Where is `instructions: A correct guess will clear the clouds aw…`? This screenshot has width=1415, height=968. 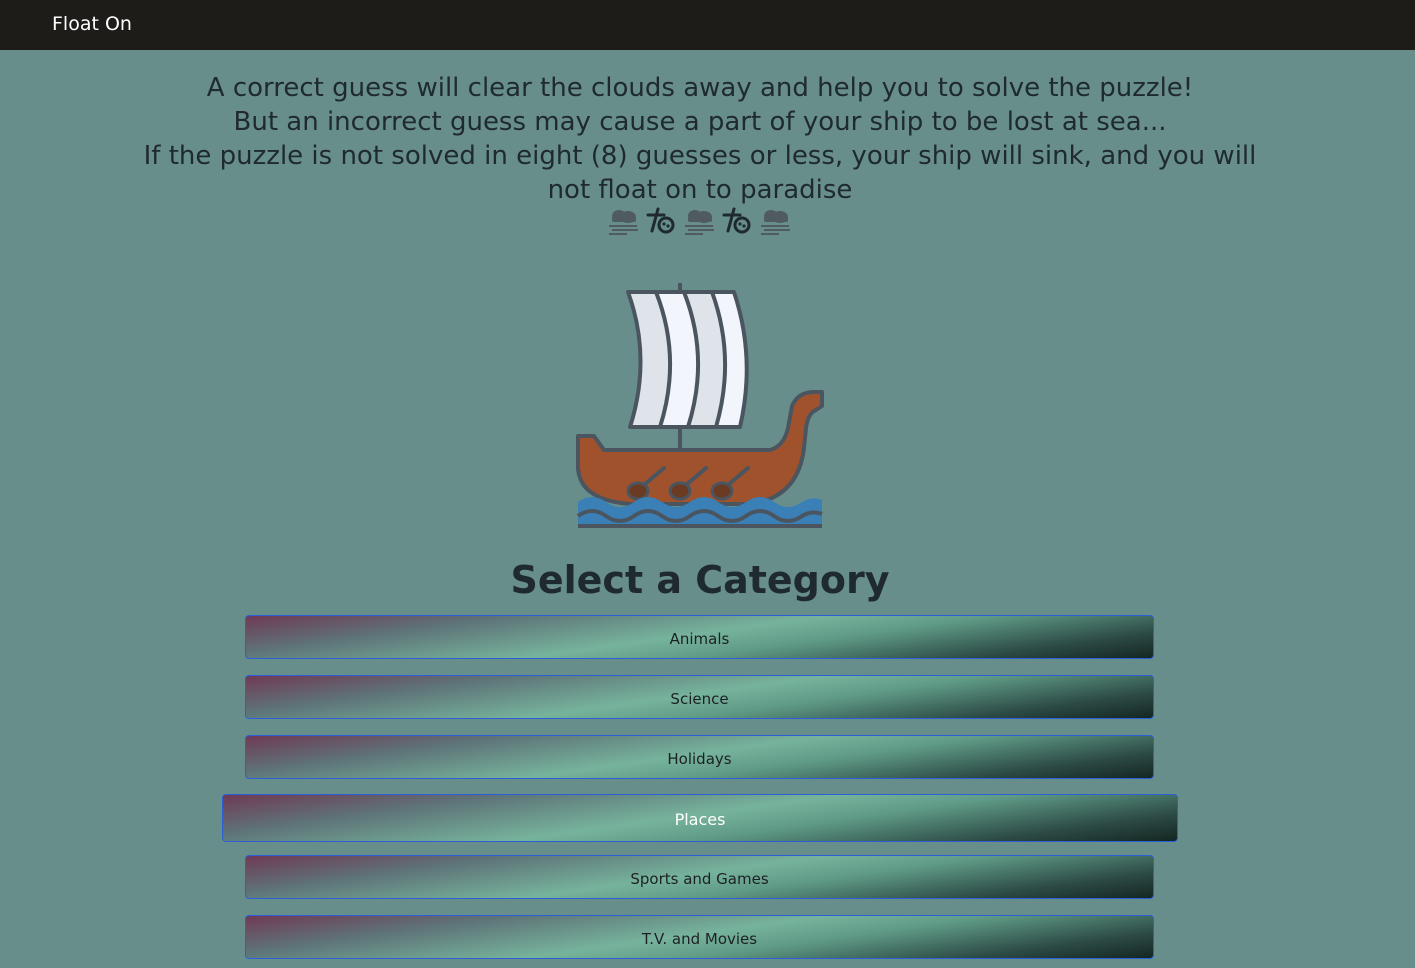 instructions: A correct guess will clear the clouds aw… is located at coordinates (700, 139).